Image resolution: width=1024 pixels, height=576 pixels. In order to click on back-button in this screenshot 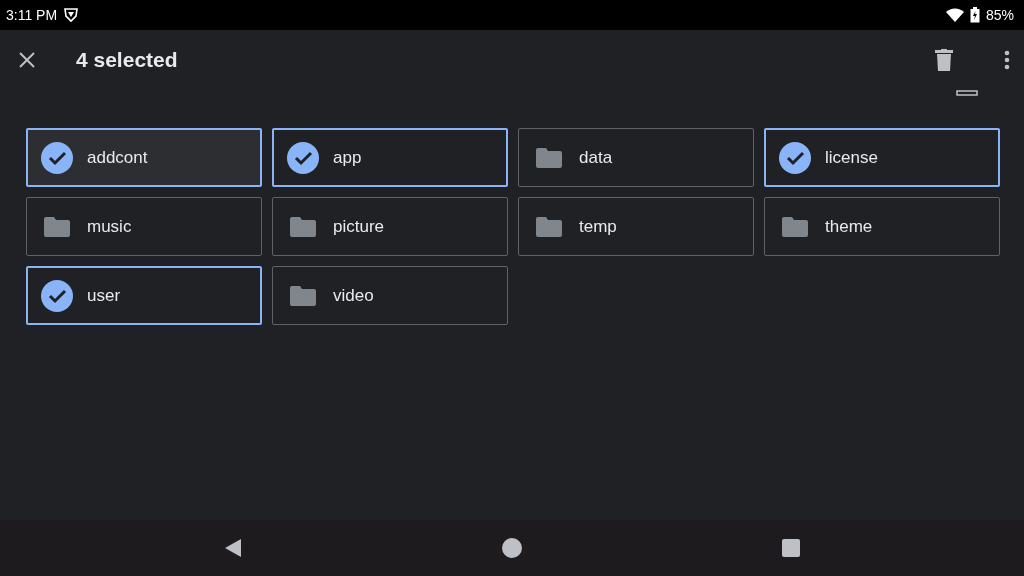, I will do `click(233, 548)`.